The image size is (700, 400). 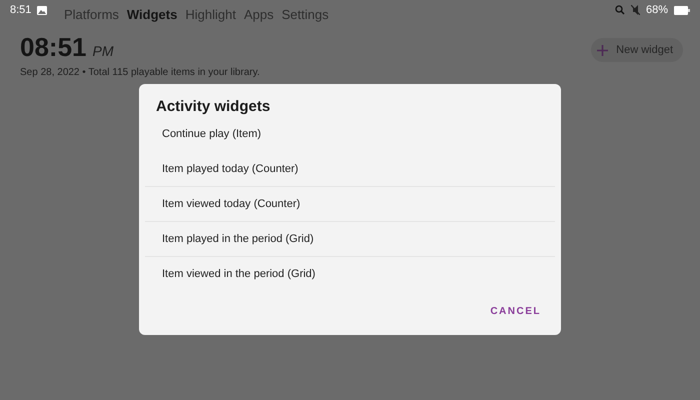 What do you see at coordinates (350, 134) in the screenshot?
I see `widget-option: Continue play (Item)` at bounding box center [350, 134].